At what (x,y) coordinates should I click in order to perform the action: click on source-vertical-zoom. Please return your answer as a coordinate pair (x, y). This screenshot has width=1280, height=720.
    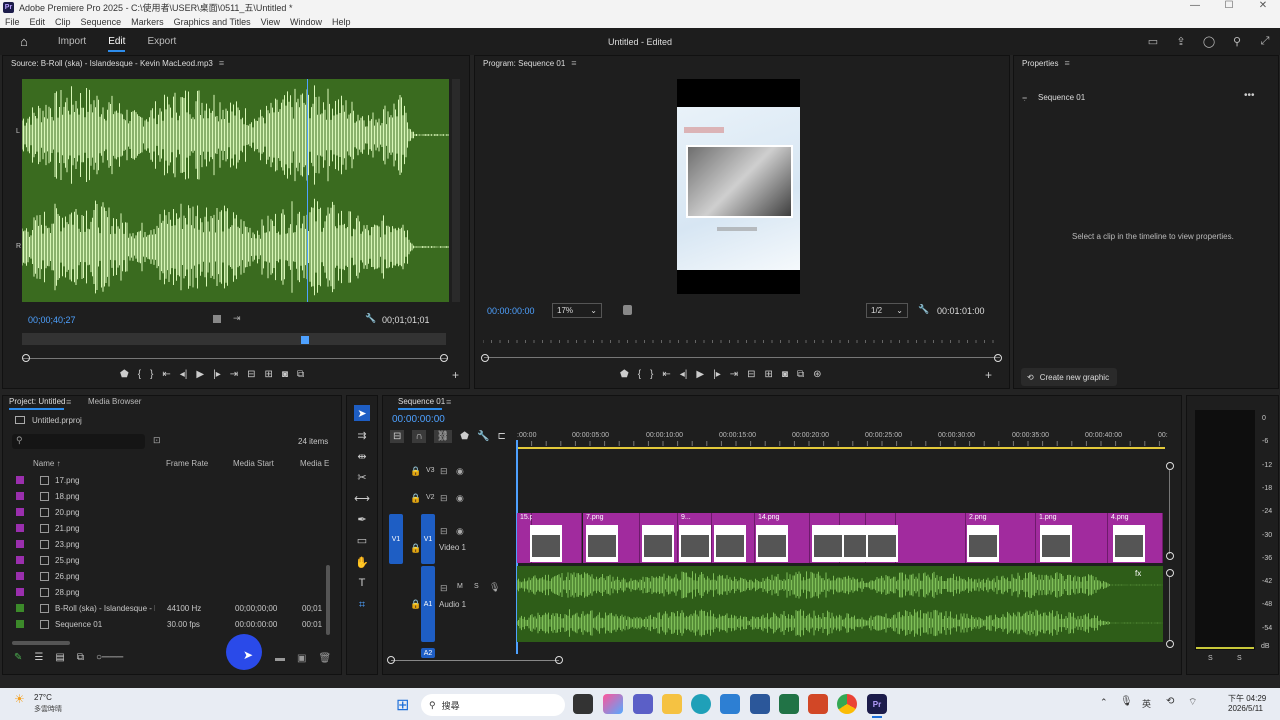
    Looking at the image, I should click on (456, 190).